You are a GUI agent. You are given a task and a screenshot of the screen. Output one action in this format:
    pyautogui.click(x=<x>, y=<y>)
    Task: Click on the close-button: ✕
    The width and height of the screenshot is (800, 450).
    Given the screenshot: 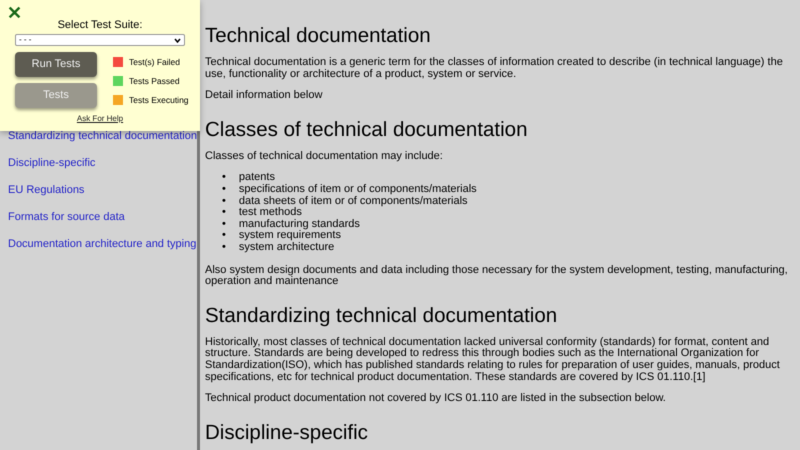 What is the action you would take?
    pyautogui.click(x=14, y=13)
    